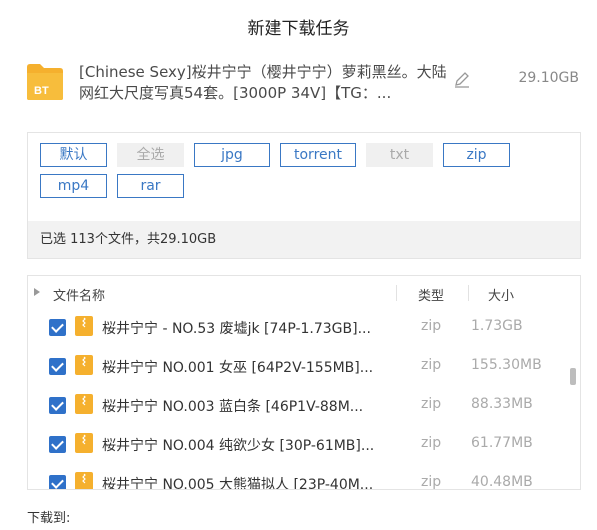  What do you see at coordinates (502, 404) in the screenshot?
I see `file-size: 88.33MB` at bounding box center [502, 404].